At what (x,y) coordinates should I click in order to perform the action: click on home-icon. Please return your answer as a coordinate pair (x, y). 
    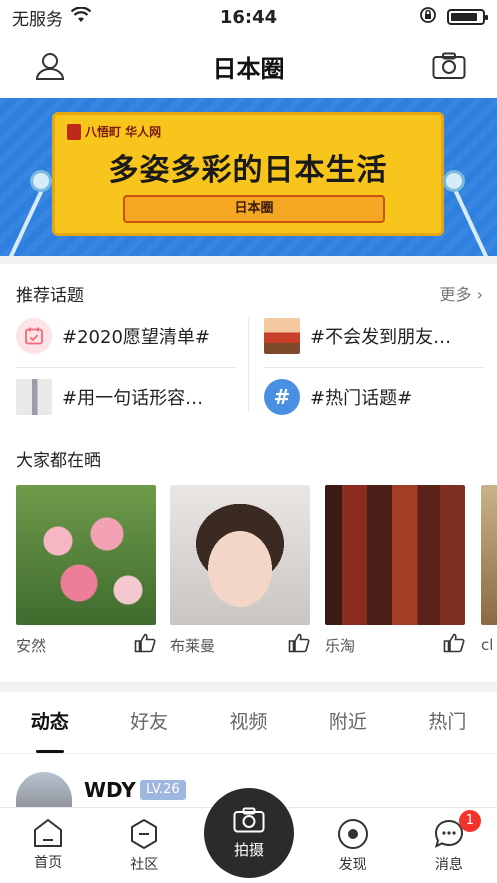
    Looking at the image, I should click on (48, 833).